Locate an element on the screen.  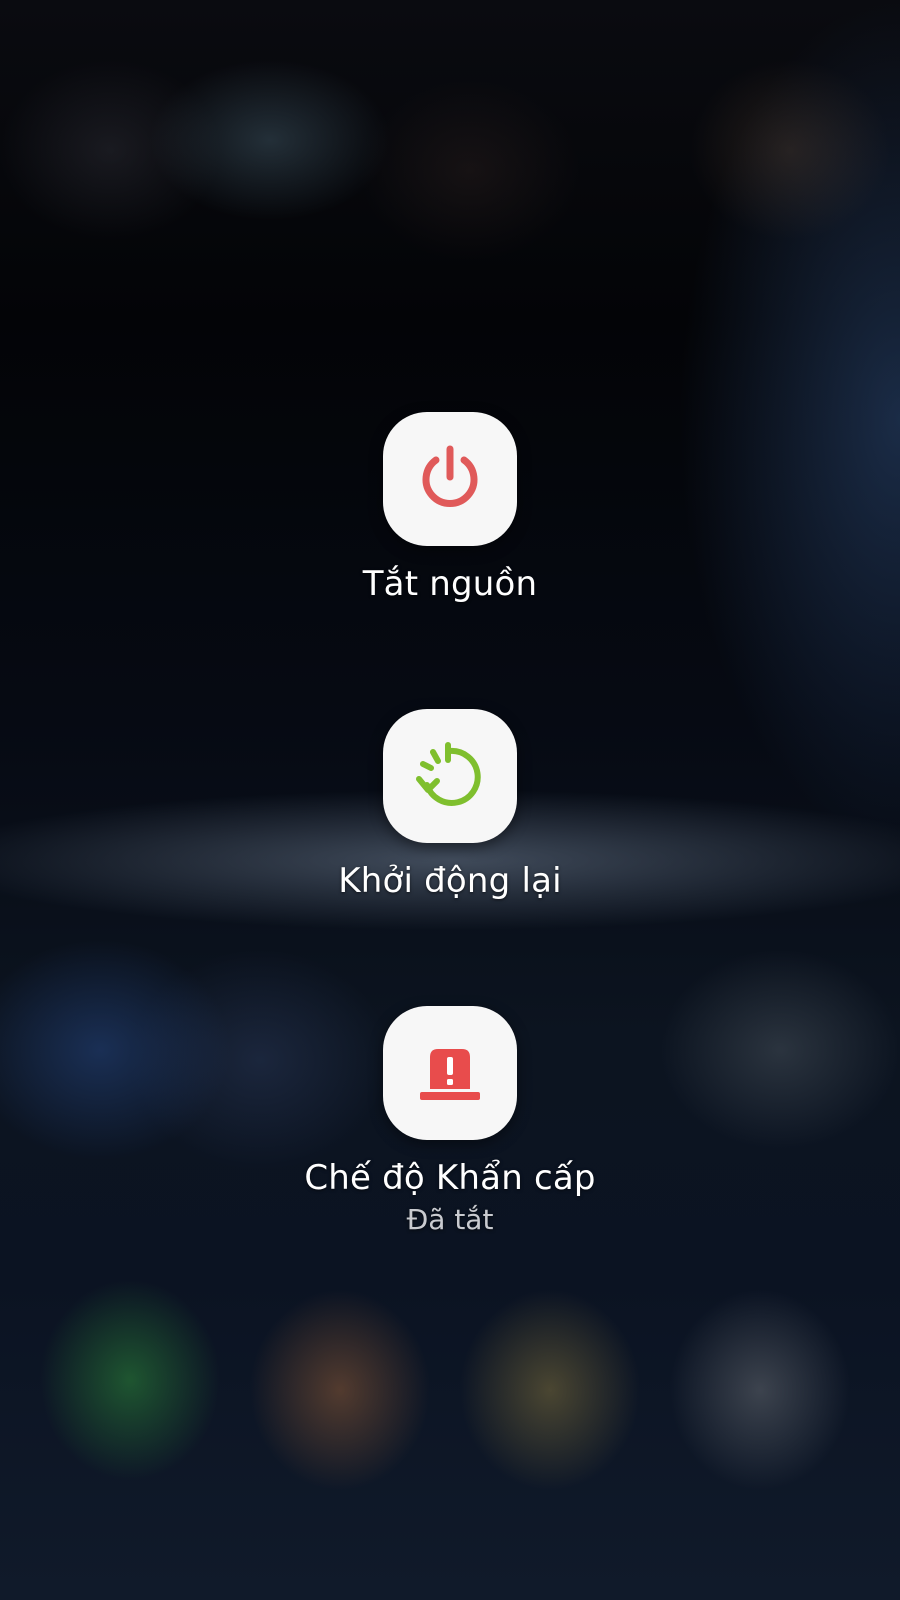
emergency-mode-button is located at coordinates (450, 1073).